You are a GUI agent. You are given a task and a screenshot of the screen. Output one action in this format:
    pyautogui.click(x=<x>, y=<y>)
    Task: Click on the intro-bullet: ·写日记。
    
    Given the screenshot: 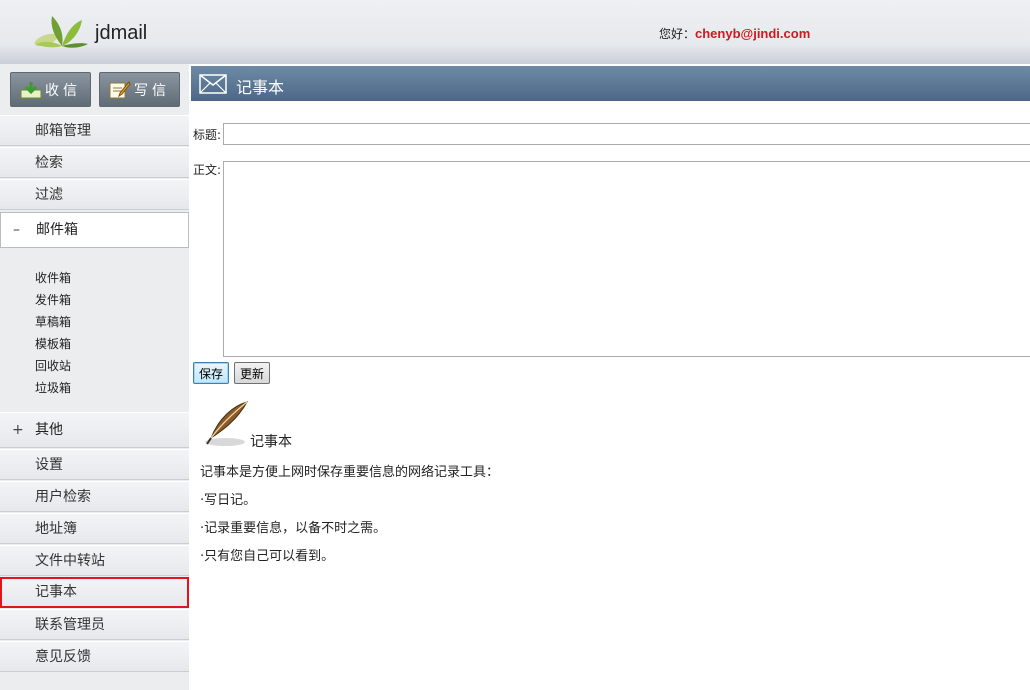 What is the action you would take?
    pyautogui.click(x=228, y=500)
    